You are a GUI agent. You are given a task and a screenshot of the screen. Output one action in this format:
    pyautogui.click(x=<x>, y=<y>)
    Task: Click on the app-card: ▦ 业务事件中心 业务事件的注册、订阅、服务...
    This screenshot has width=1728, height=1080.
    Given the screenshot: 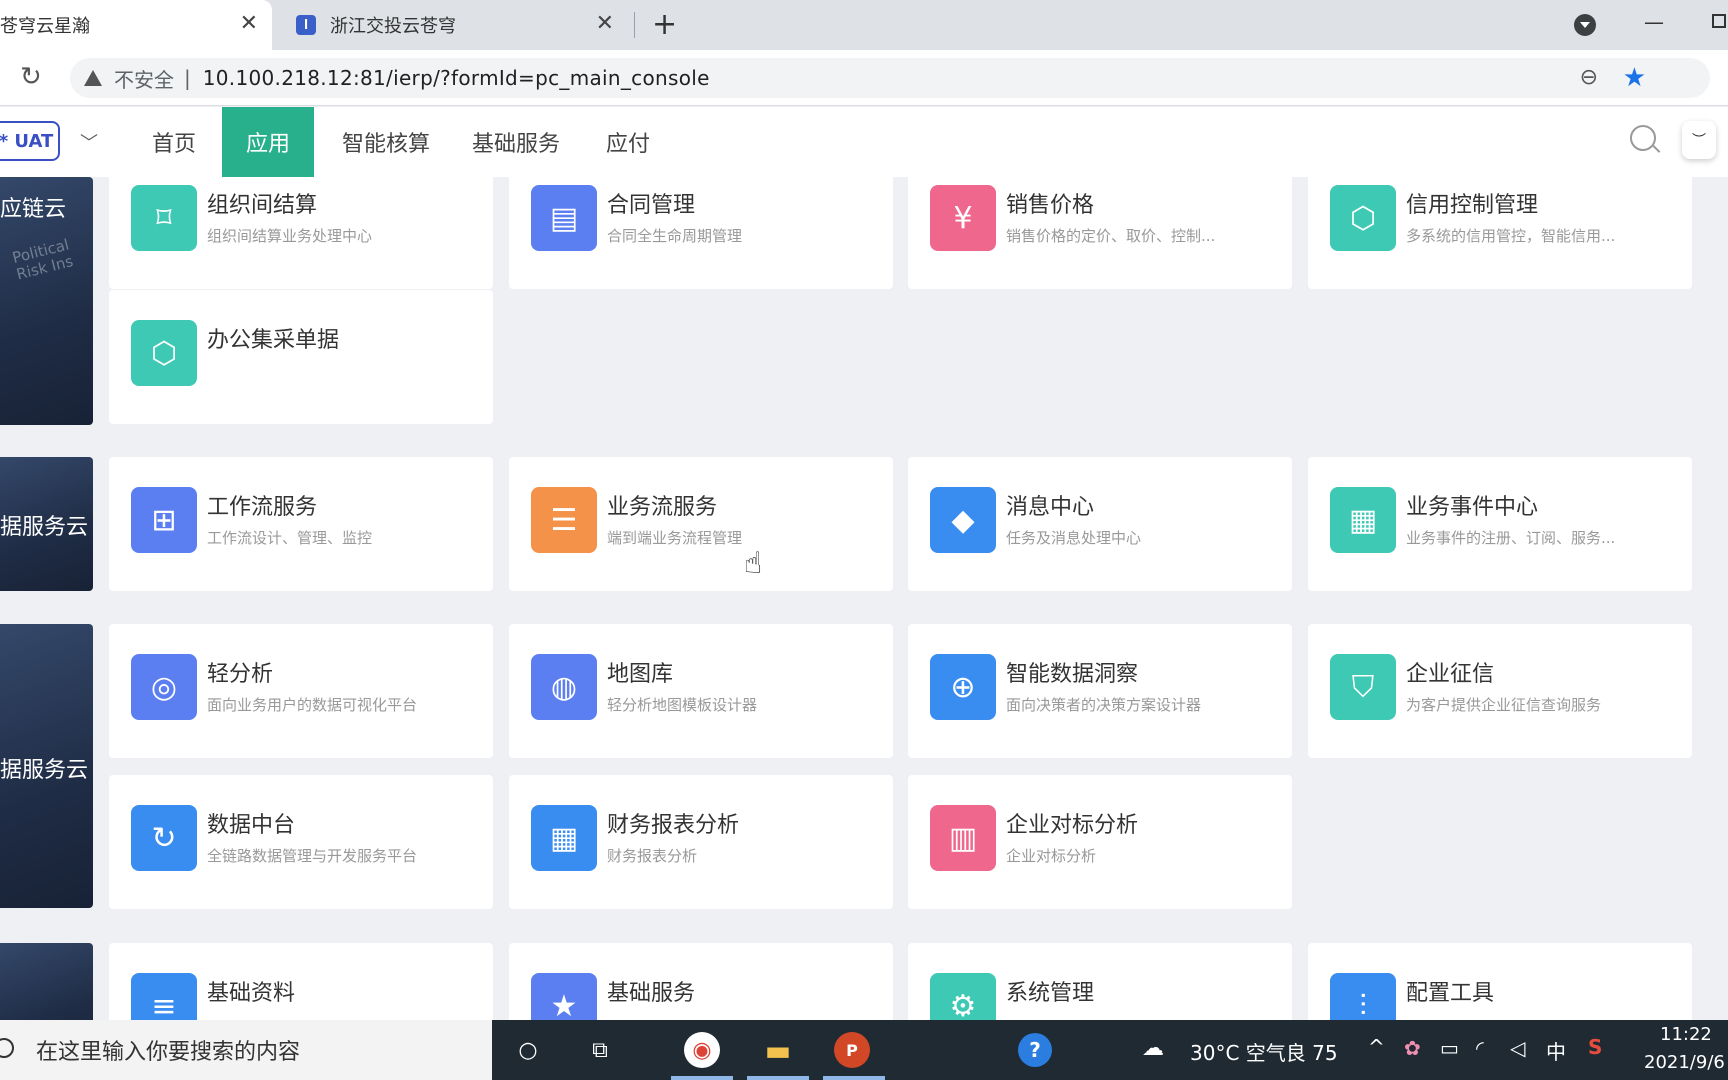 What is the action you would take?
    pyautogui.click(x=1500, y=524)
    